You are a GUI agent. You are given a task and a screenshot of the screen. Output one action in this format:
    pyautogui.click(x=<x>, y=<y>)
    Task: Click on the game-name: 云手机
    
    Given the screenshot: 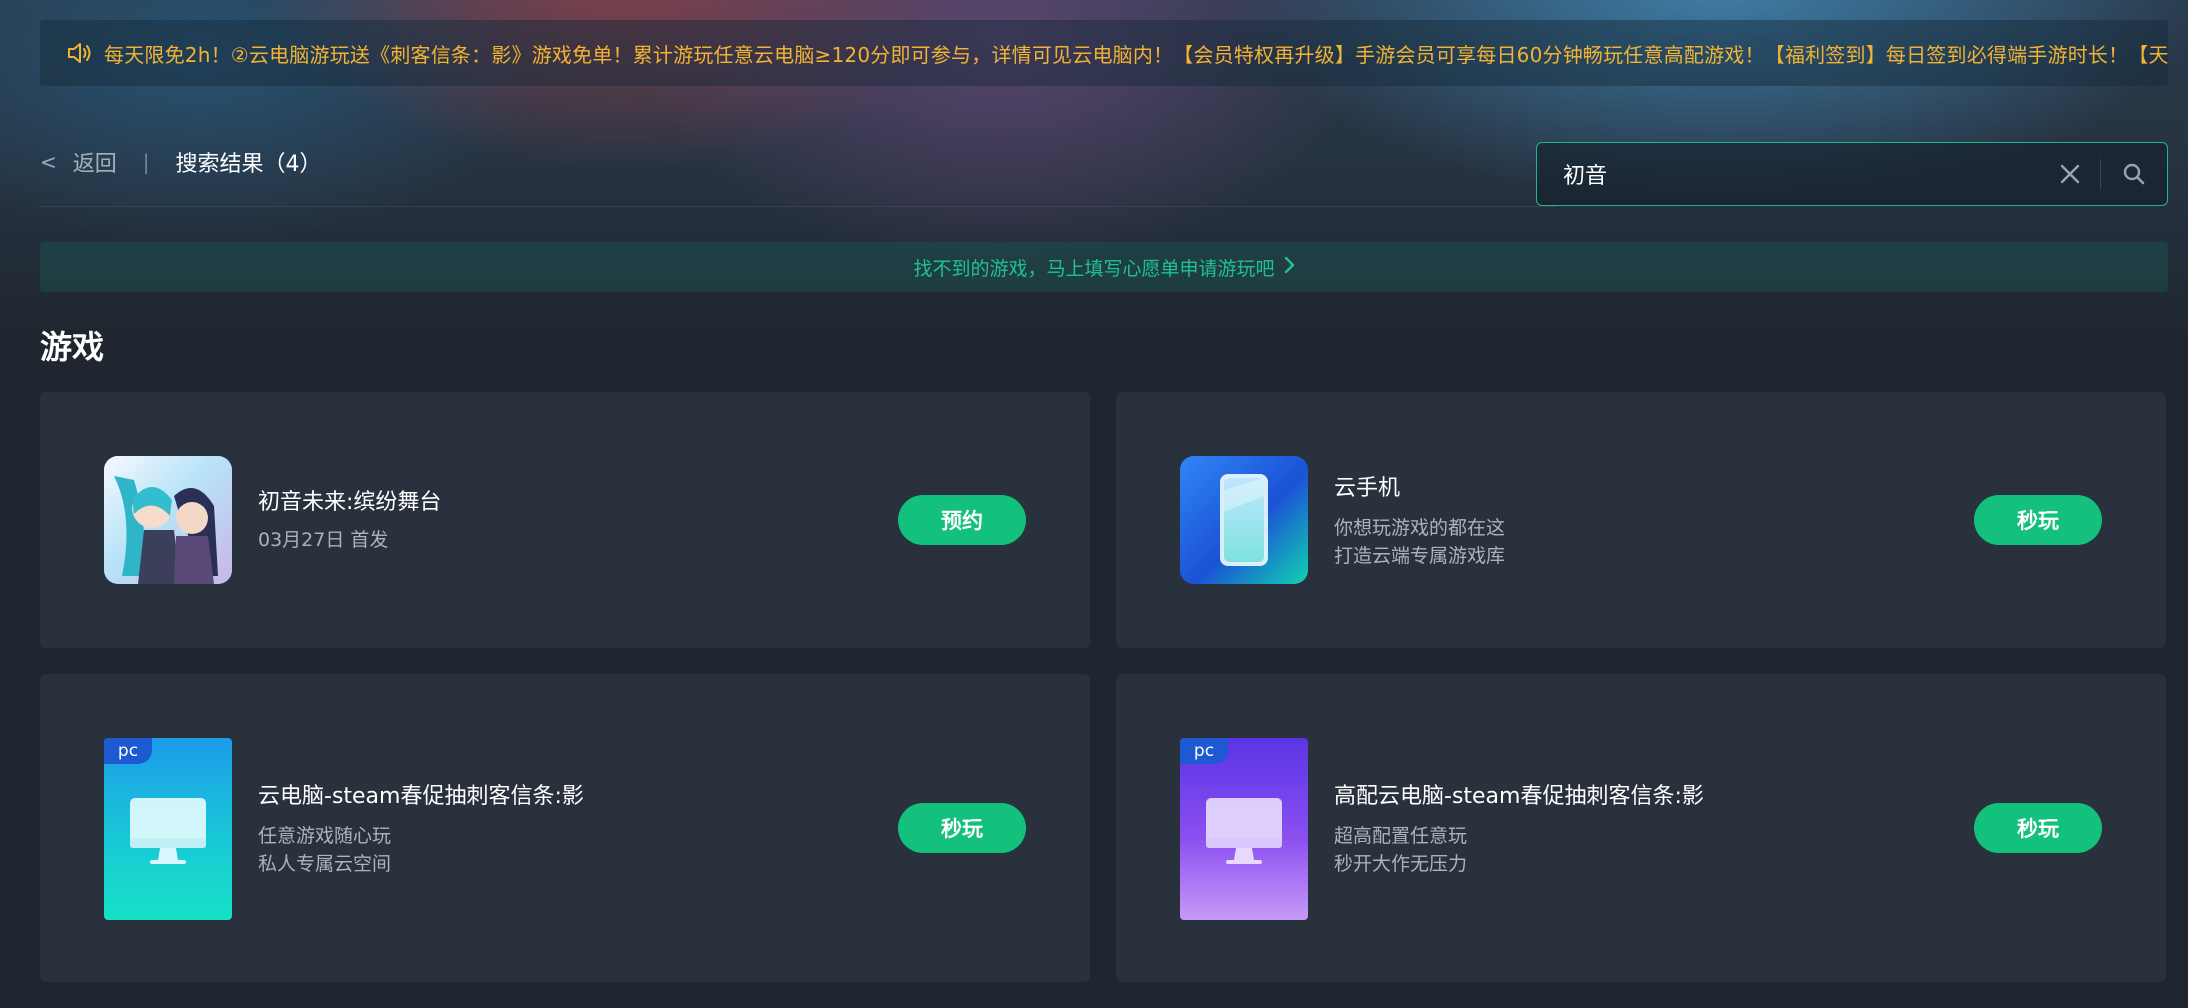 What is the action you would take?
    pyautogui.click(x=1367, y=486)
    